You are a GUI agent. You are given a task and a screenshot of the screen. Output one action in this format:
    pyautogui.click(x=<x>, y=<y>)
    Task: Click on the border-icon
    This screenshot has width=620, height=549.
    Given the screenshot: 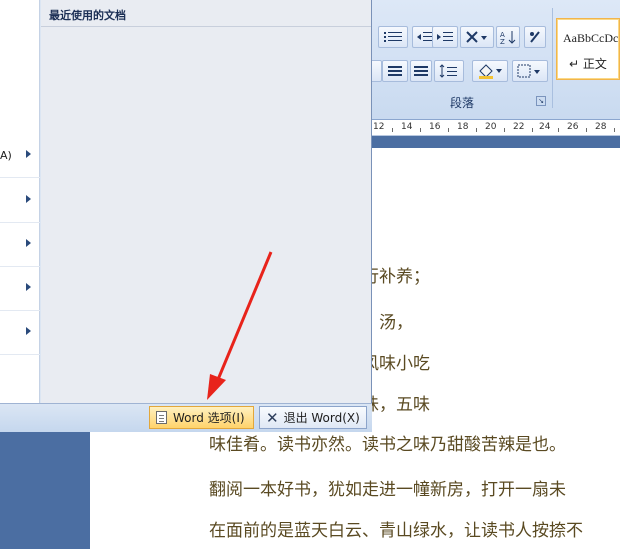 What is the action you would take?
    pyautogui.click(x=528, y=71)
    